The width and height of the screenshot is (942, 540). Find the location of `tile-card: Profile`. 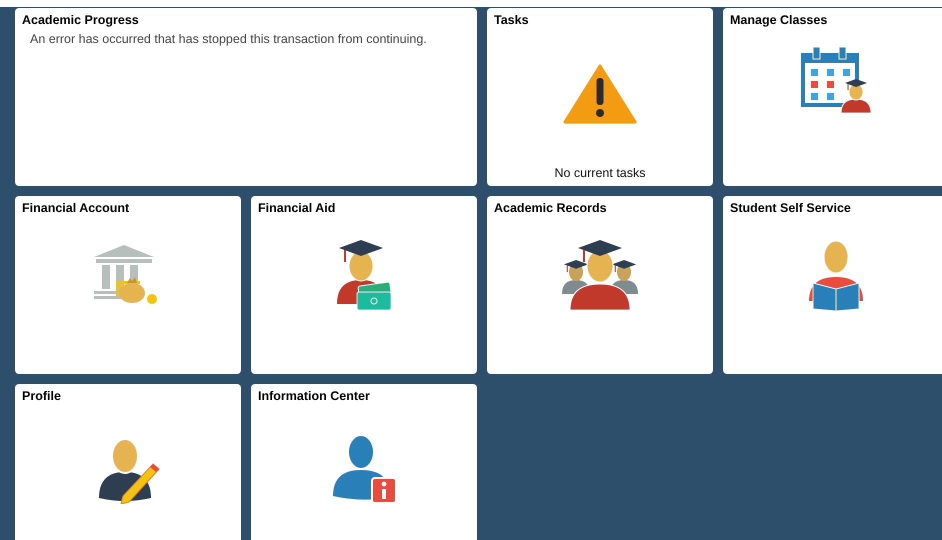

tile-card: Profile is located at coordinates (128, 462).